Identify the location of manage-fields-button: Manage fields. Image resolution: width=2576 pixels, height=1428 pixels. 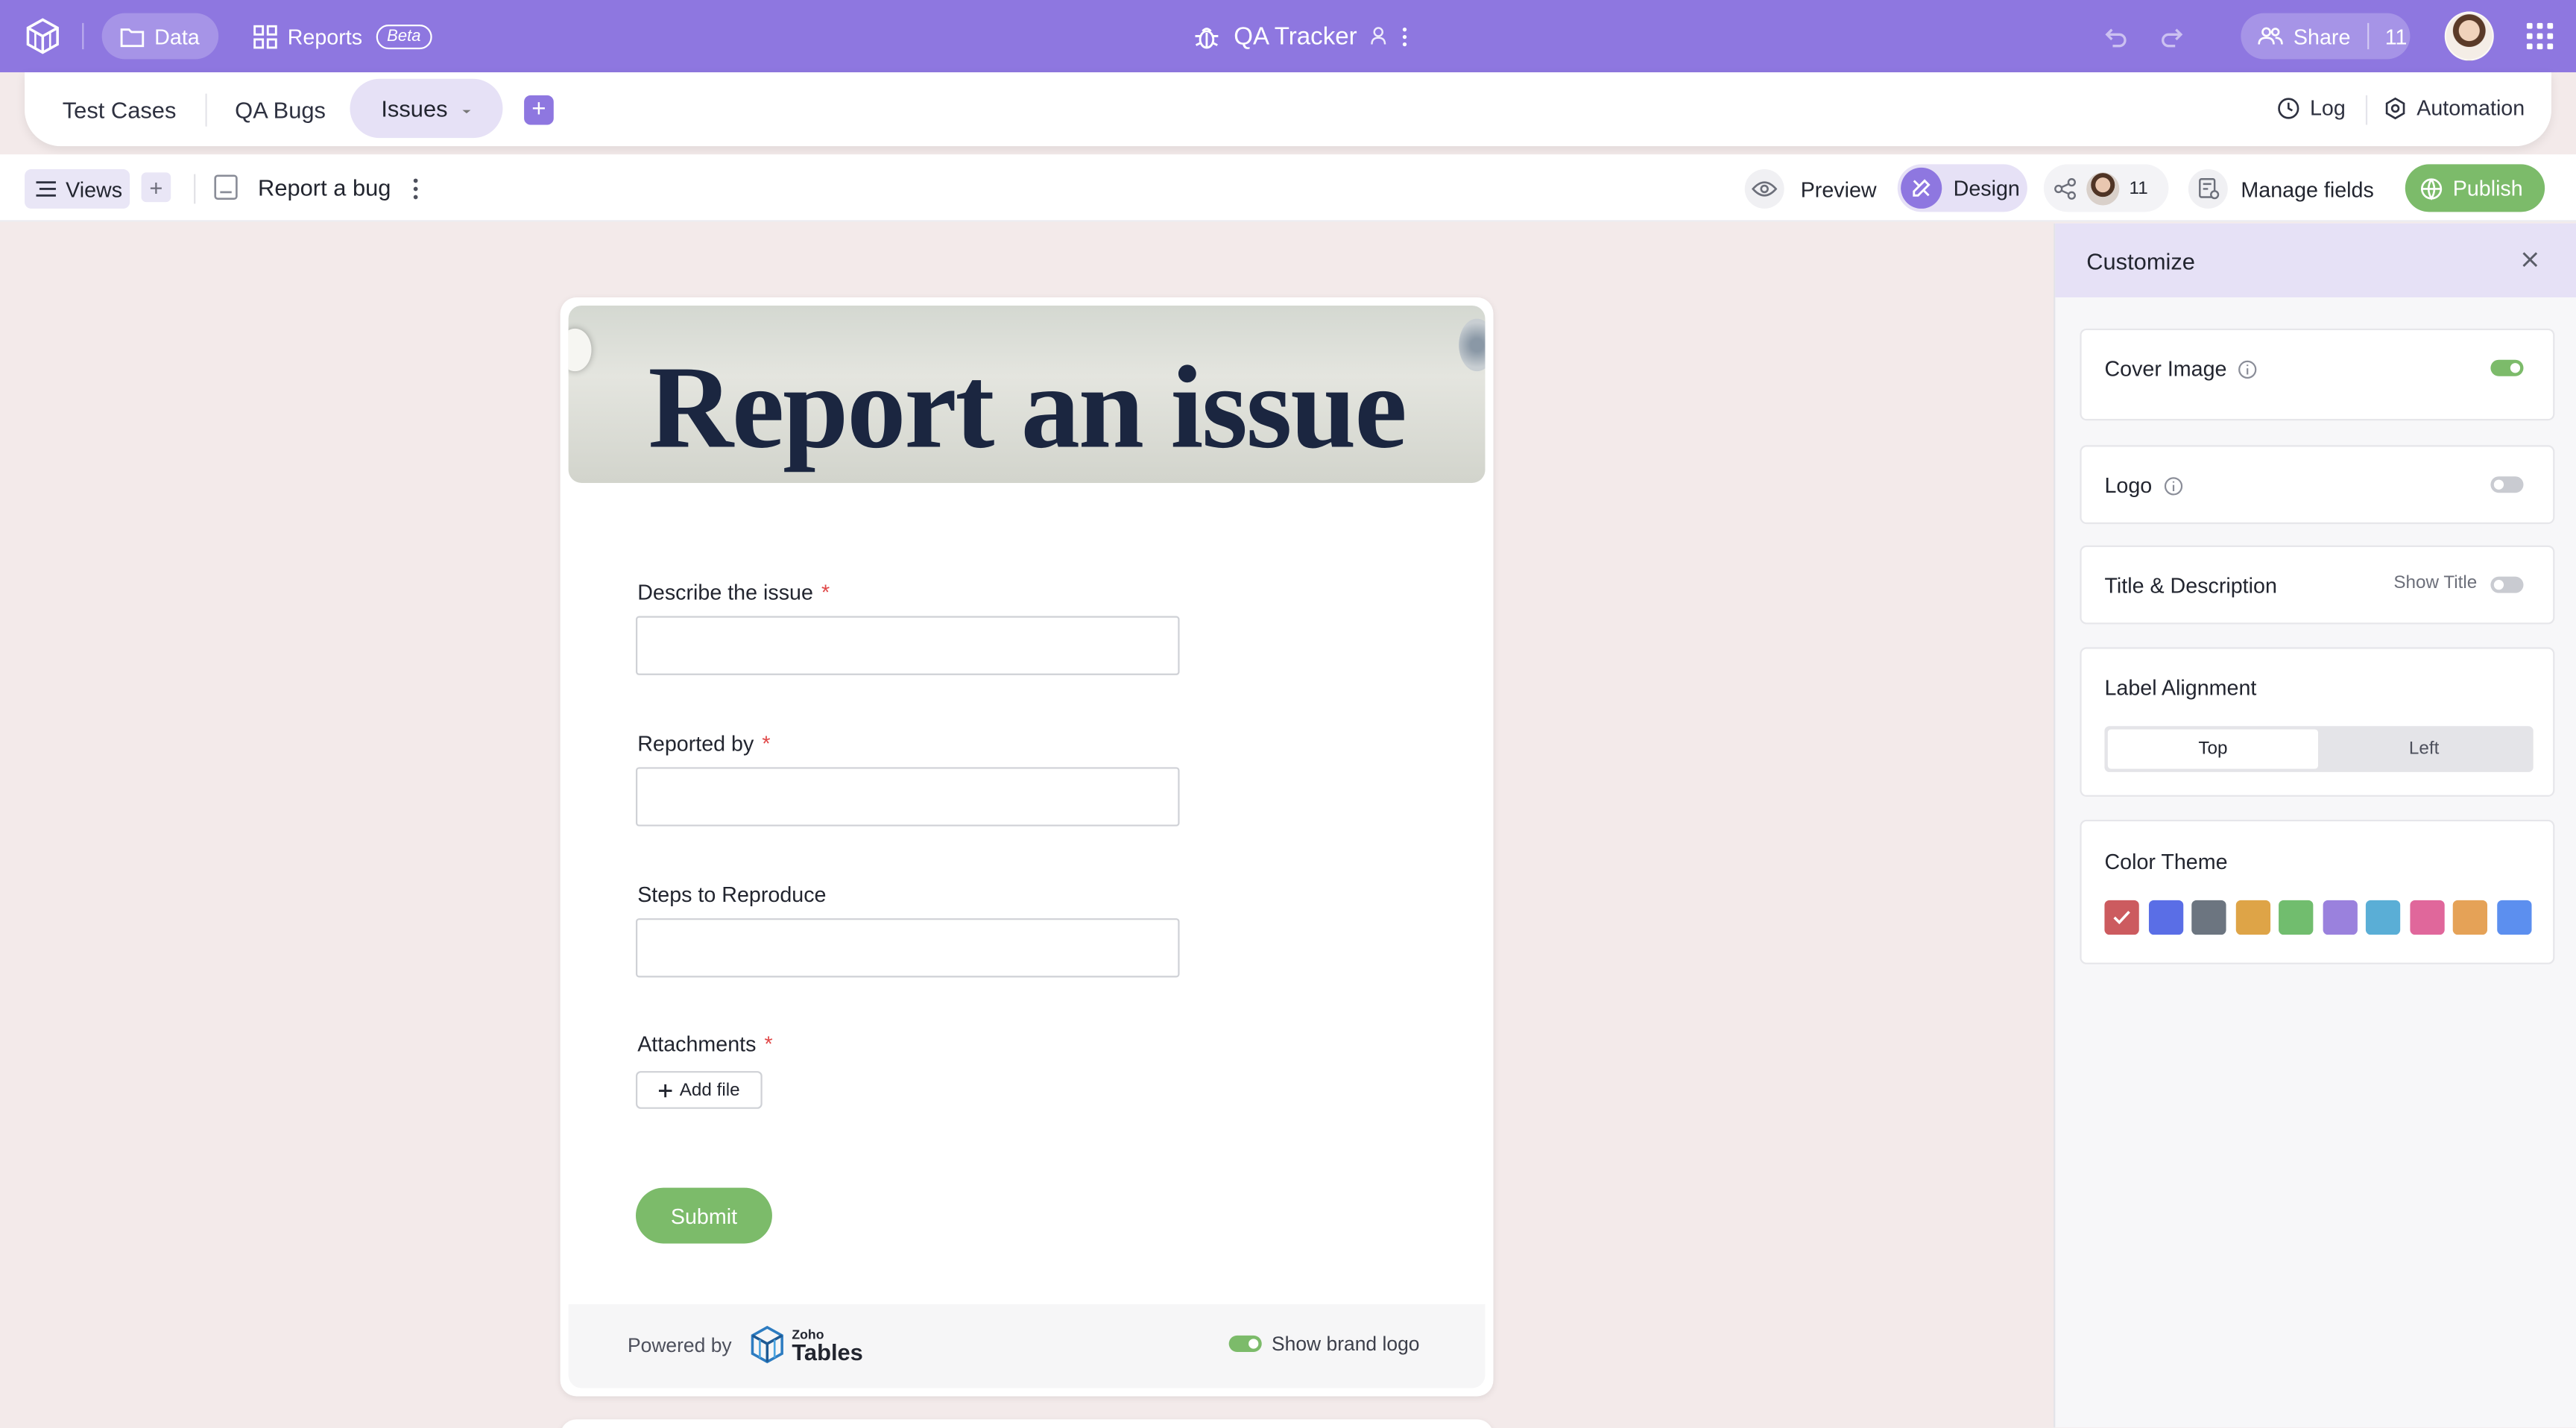
(2281, 189).